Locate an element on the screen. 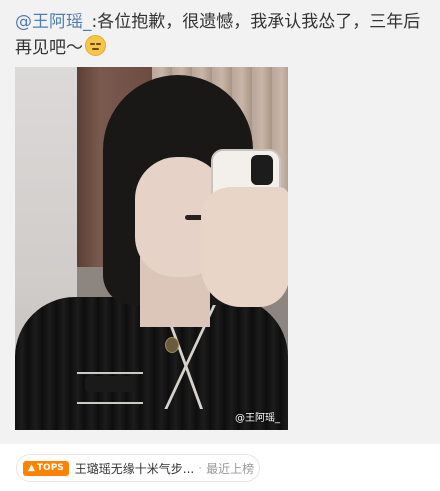 This screenshot has width=440, height=491. tops-badge: ▲ TOPS is located at coordinates (46, 468).